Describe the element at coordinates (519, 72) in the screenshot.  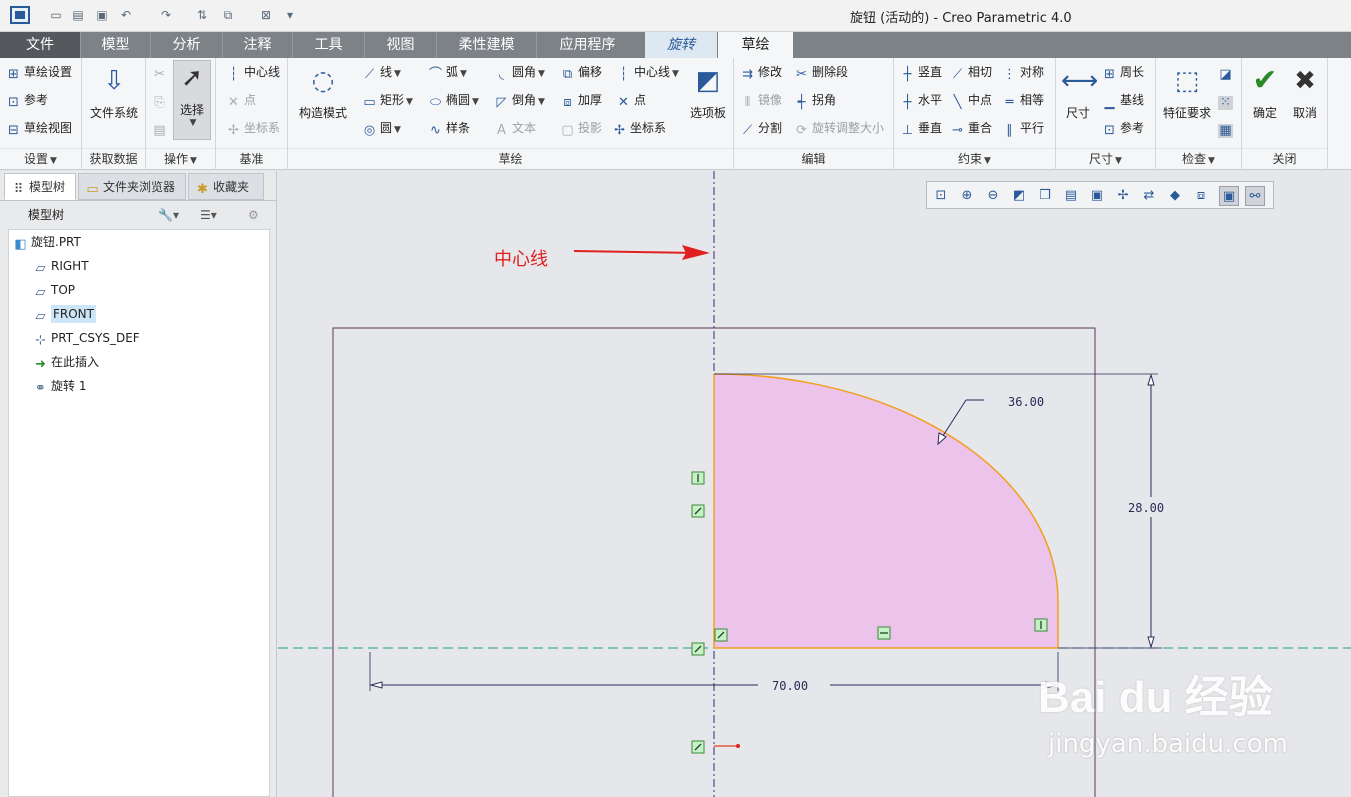
I see `fillet-button: ◟ 圆角 ▼` at that location.